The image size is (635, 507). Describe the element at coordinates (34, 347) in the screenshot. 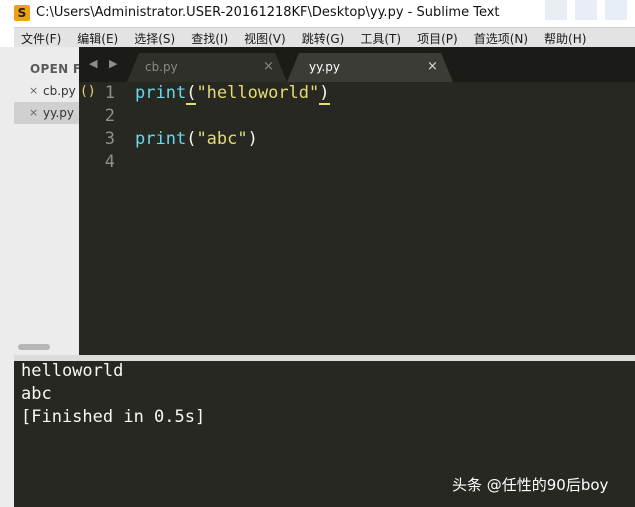

I see `sidebar-scrollbar` at that location.